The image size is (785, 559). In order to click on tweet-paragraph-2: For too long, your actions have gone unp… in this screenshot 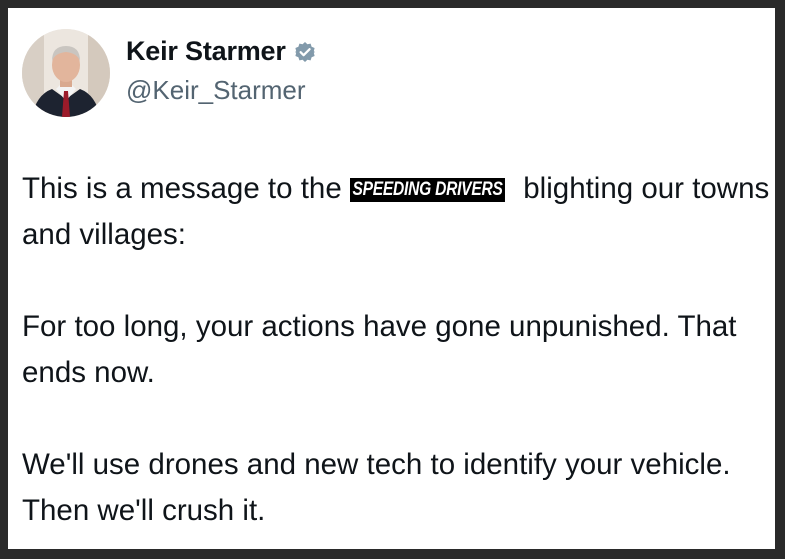, I will do `click(379, 349)`.